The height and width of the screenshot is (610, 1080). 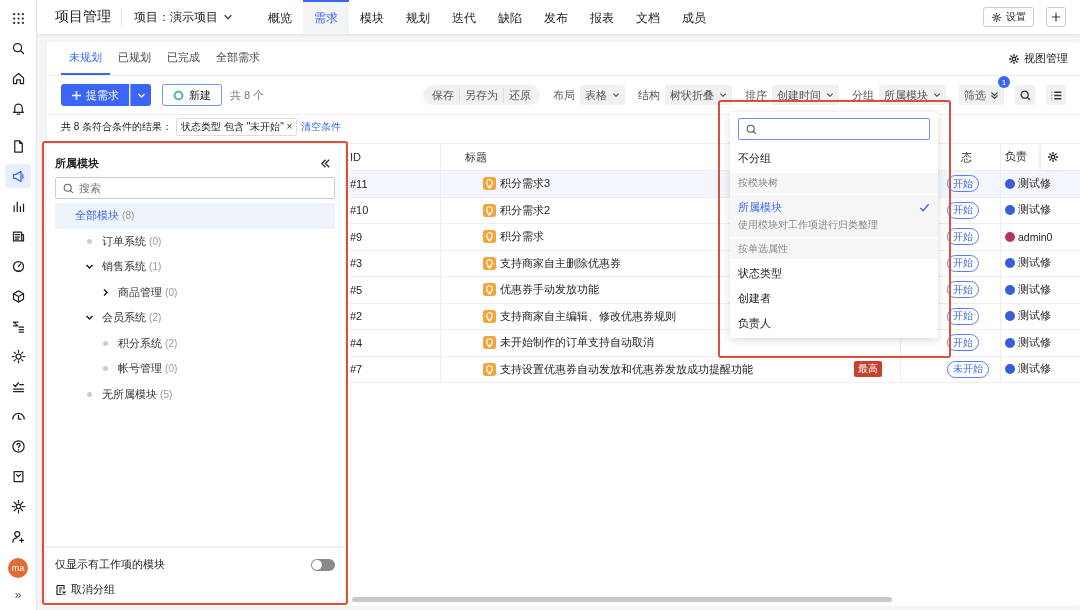 I want to click on expand-button: », so click(x=18, y=595).